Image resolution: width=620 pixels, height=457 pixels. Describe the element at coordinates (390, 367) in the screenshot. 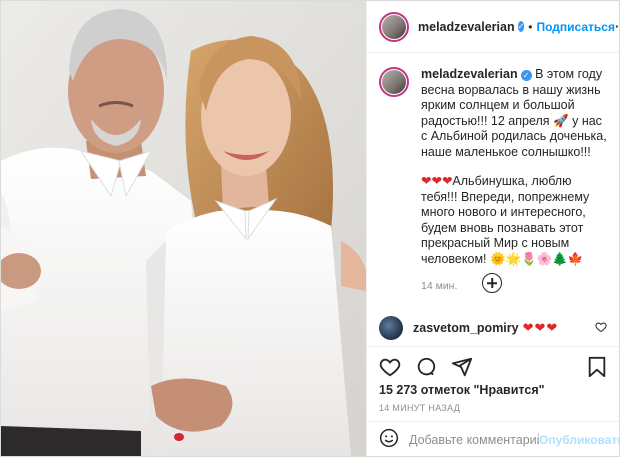

I see `heart-icon` at that location.